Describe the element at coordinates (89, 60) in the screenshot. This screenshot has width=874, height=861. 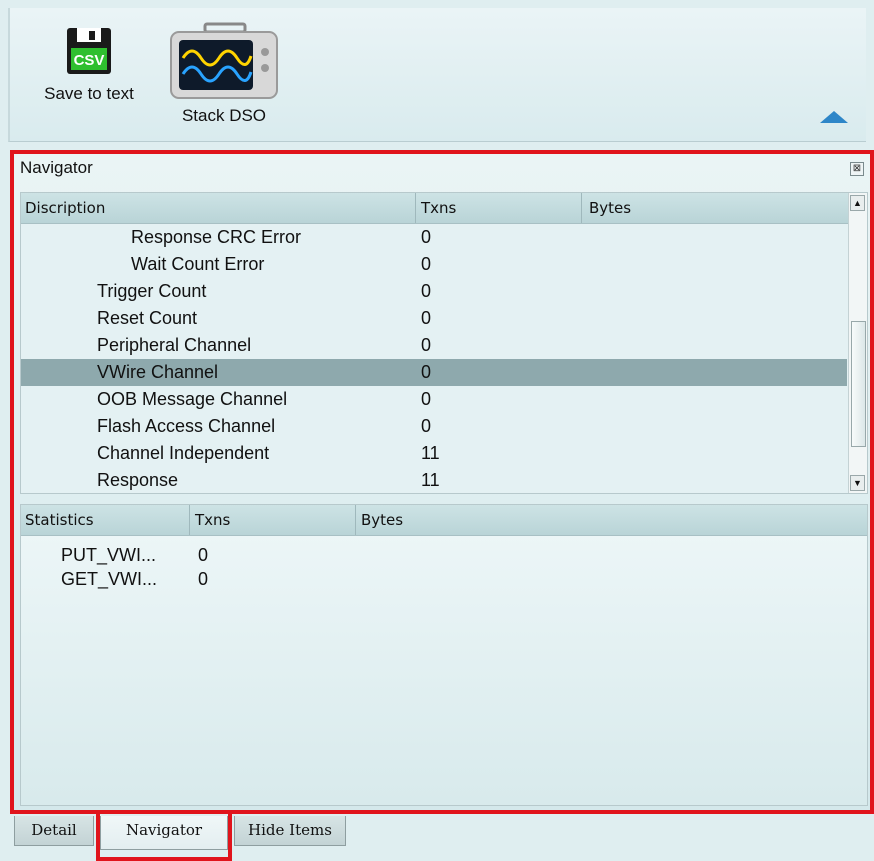
I see `svg-text: CSV` at that location.